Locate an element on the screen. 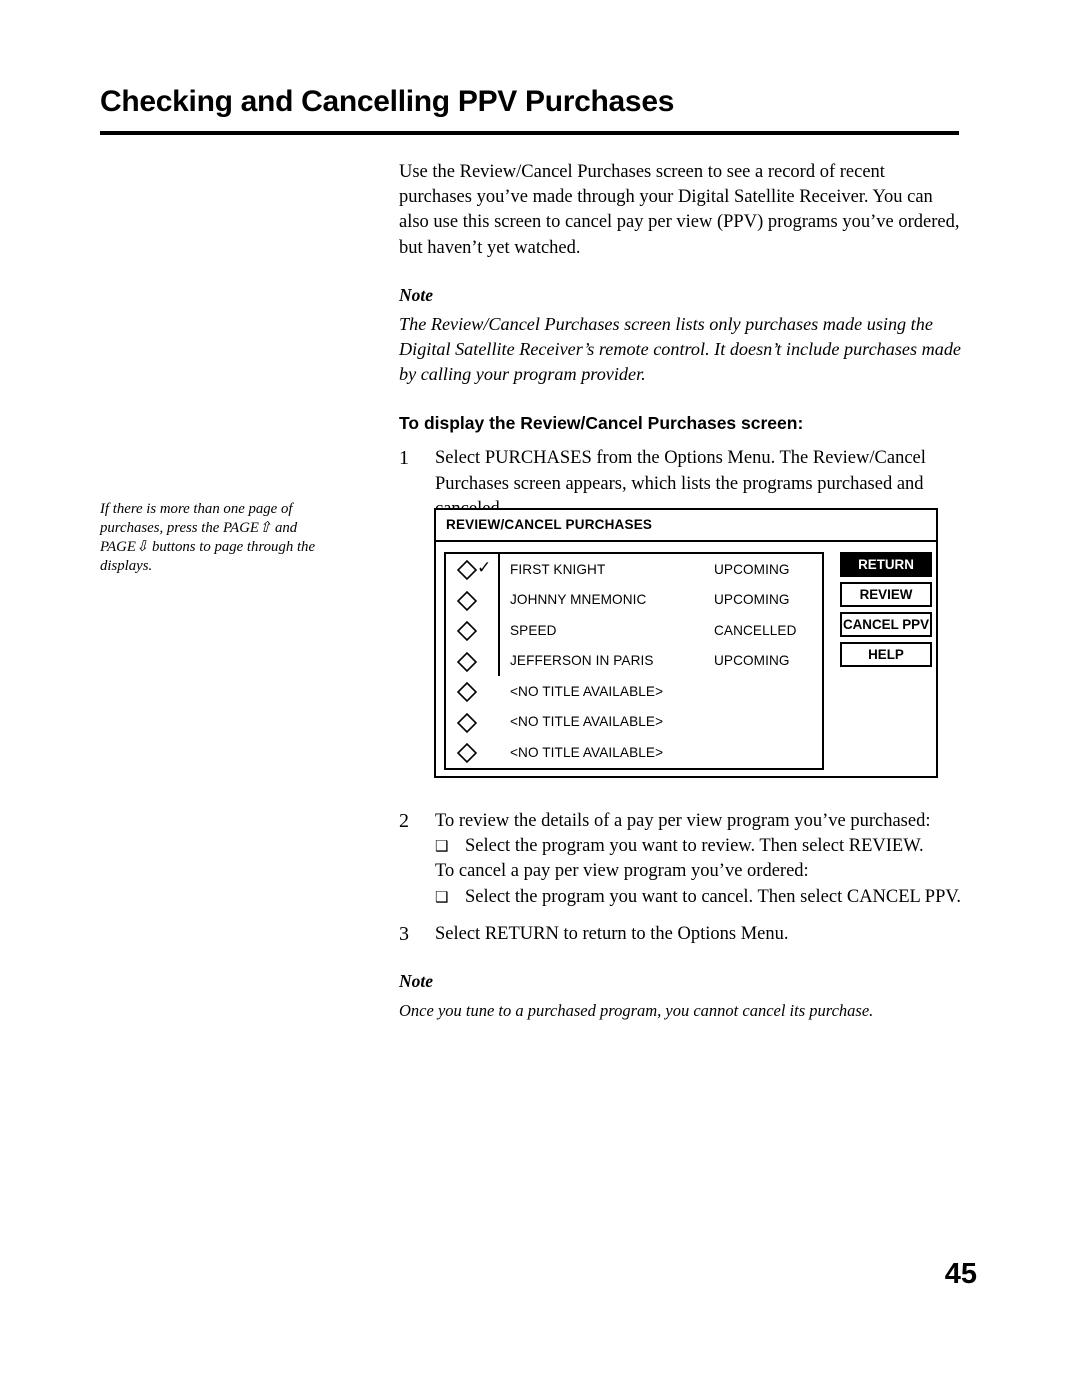  margin-note-line-4: displays. is located at coordinates (126, 566).